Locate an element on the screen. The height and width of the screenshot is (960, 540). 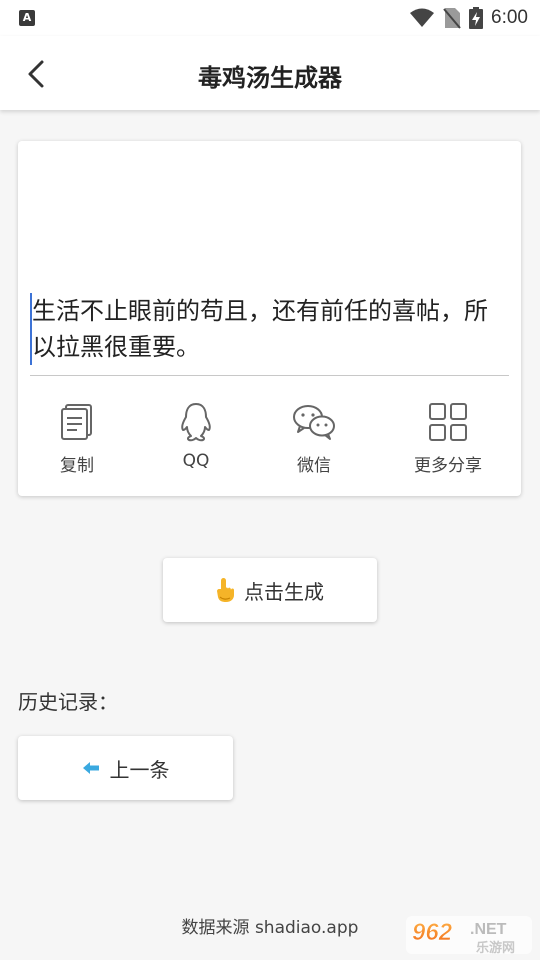
status-icons: 6:00 is located at coordinates (468, 18).